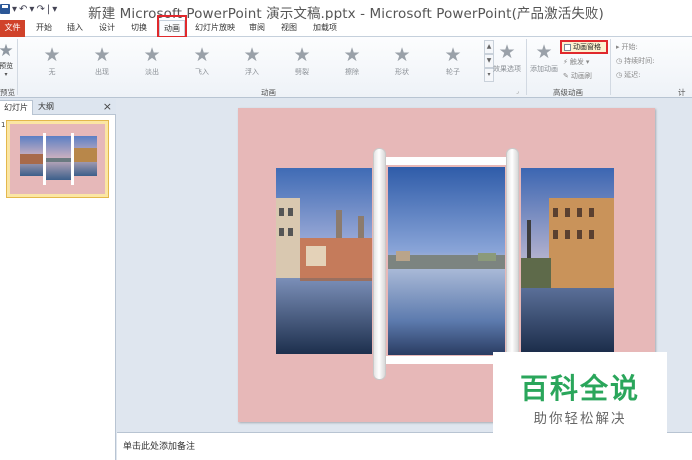  Describe the element at coordinates (453, 72) in the screenshot. I see `effect-wheel-label: 轮子` at that location.